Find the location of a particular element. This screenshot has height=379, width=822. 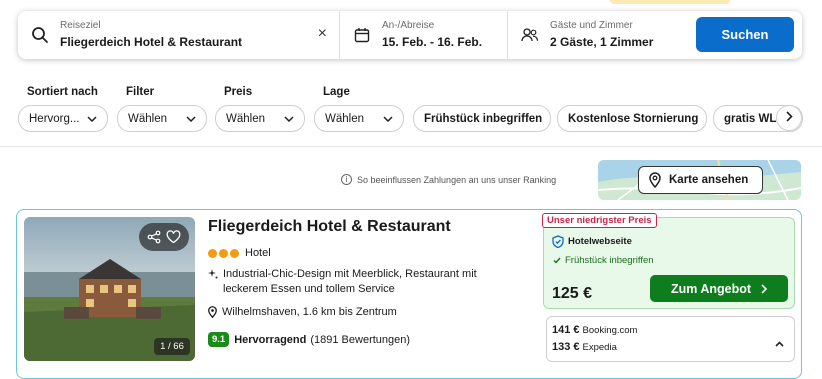

filter-select: Wählen is located at coordinates (162, 118).